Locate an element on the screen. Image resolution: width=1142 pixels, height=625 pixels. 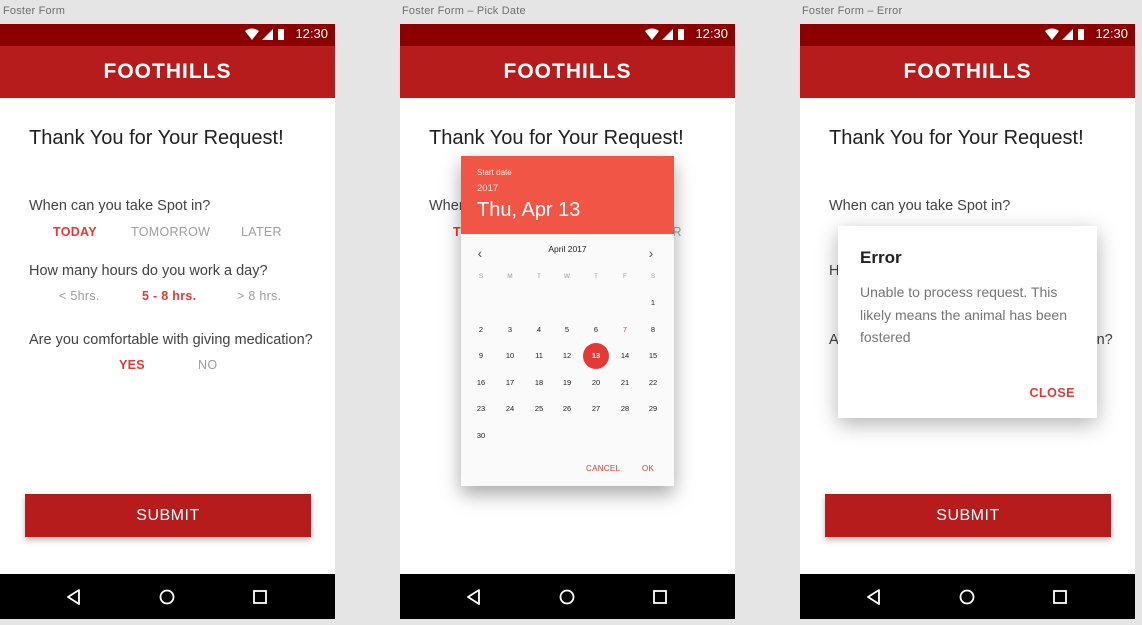
calendar-day: 1 is located at coordinates (653, 303).